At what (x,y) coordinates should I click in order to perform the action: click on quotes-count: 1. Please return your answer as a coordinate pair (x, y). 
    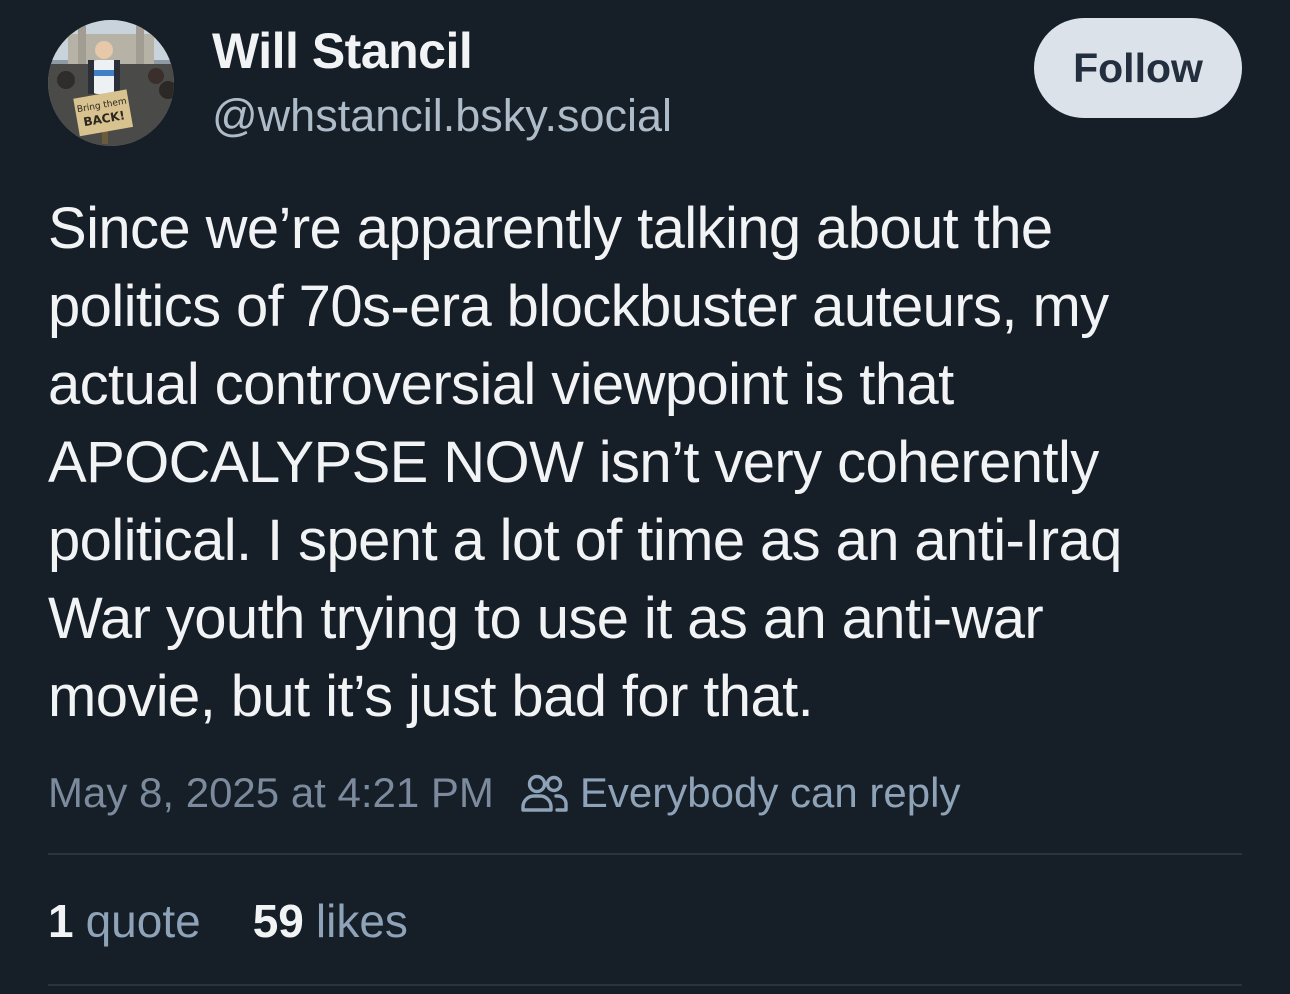
    Looking at the image, I should click on (61, 921).